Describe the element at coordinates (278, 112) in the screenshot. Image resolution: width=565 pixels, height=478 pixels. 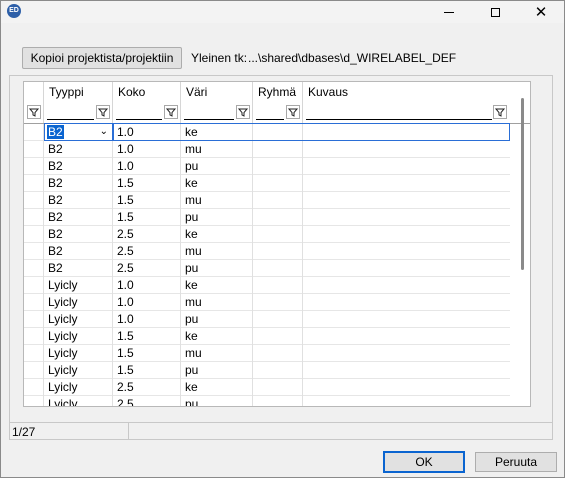
I see `filter-cell-ryhma` at that location.